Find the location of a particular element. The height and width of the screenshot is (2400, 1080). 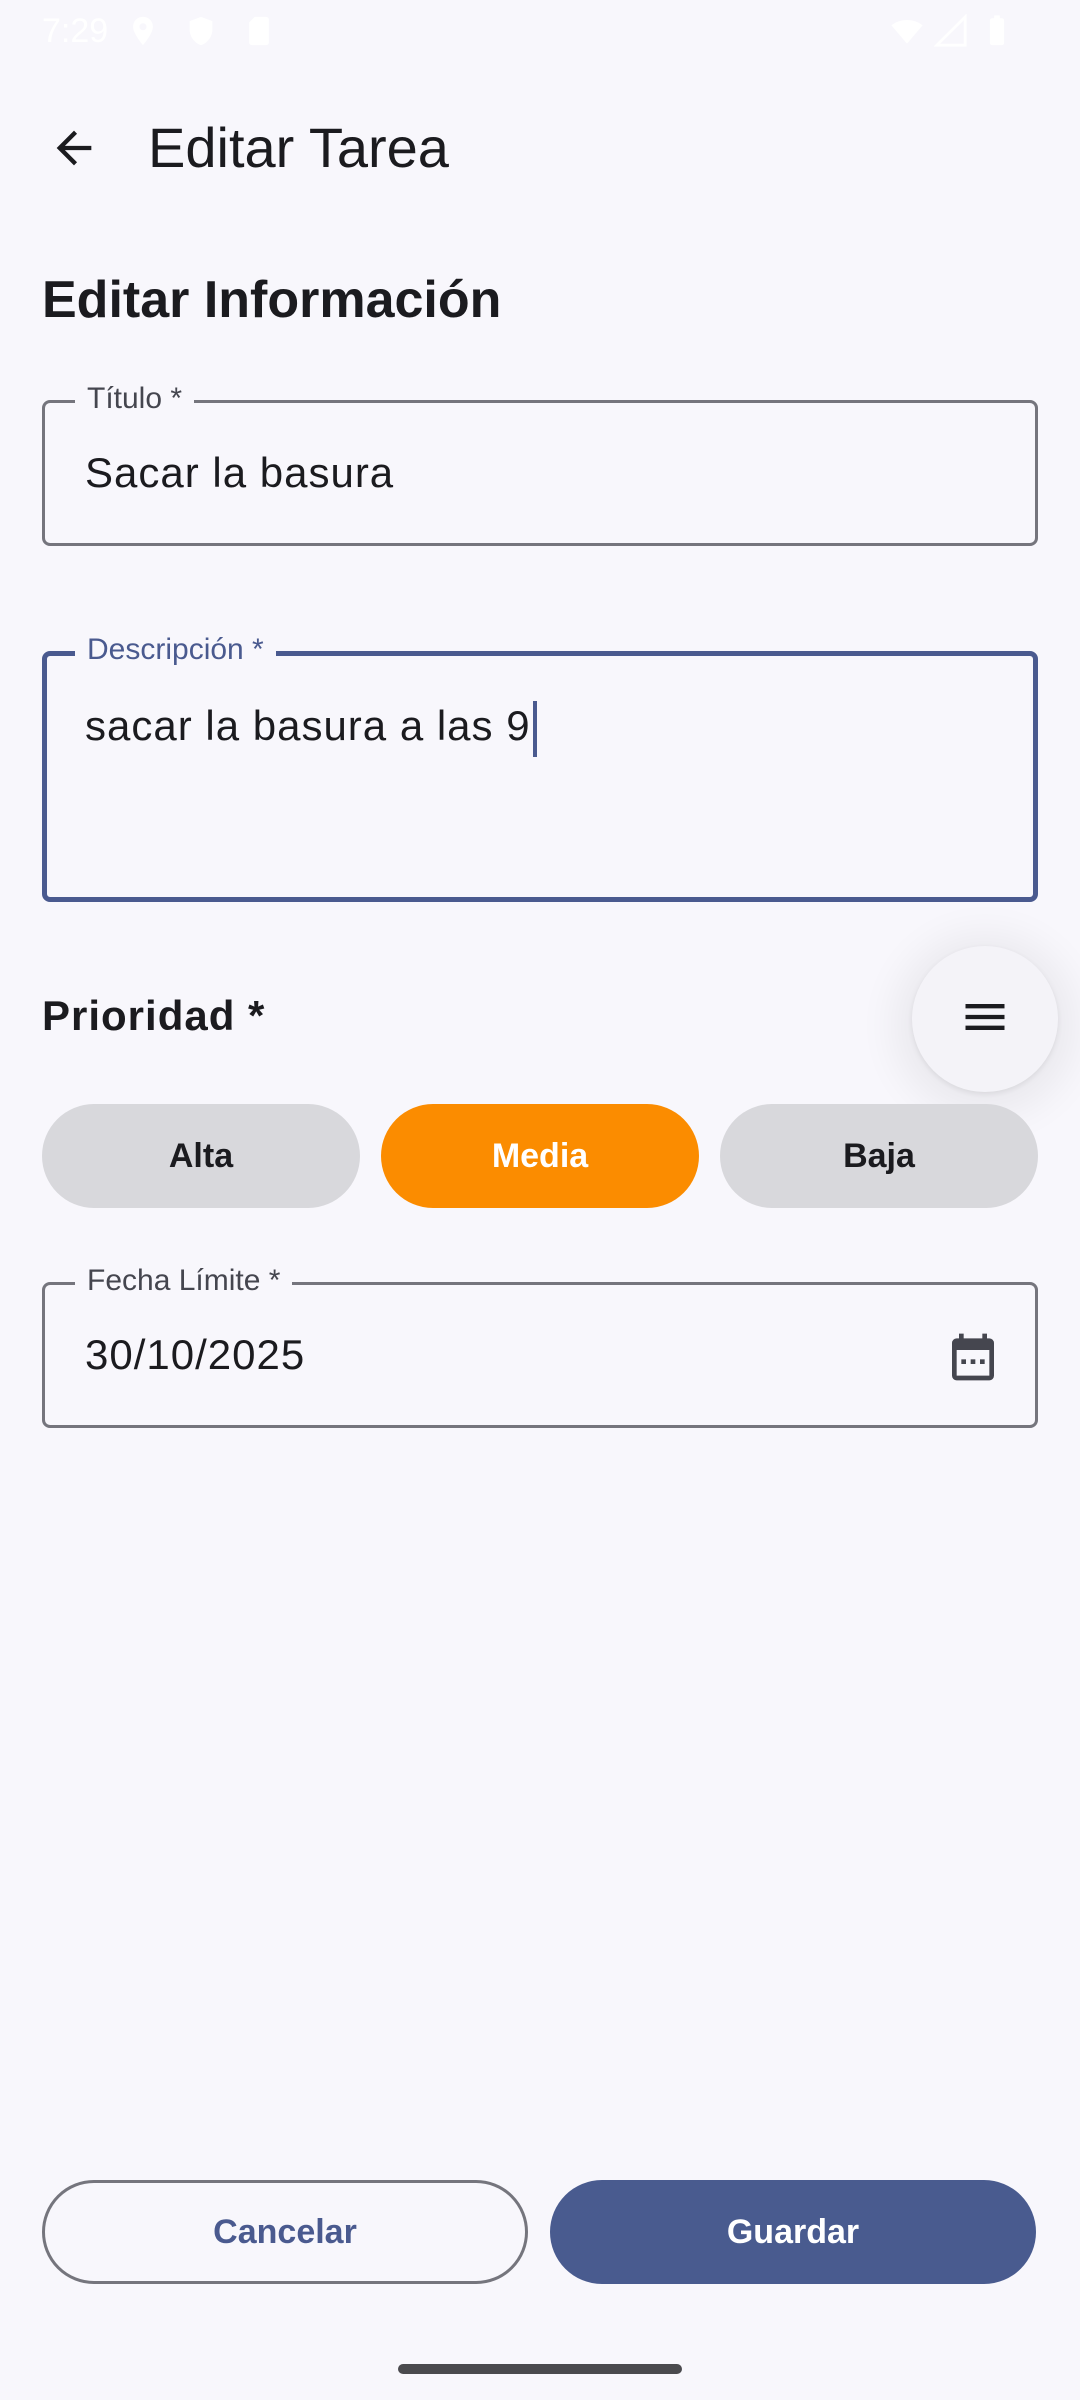

signal-icon is located at coordinates (950, 30).